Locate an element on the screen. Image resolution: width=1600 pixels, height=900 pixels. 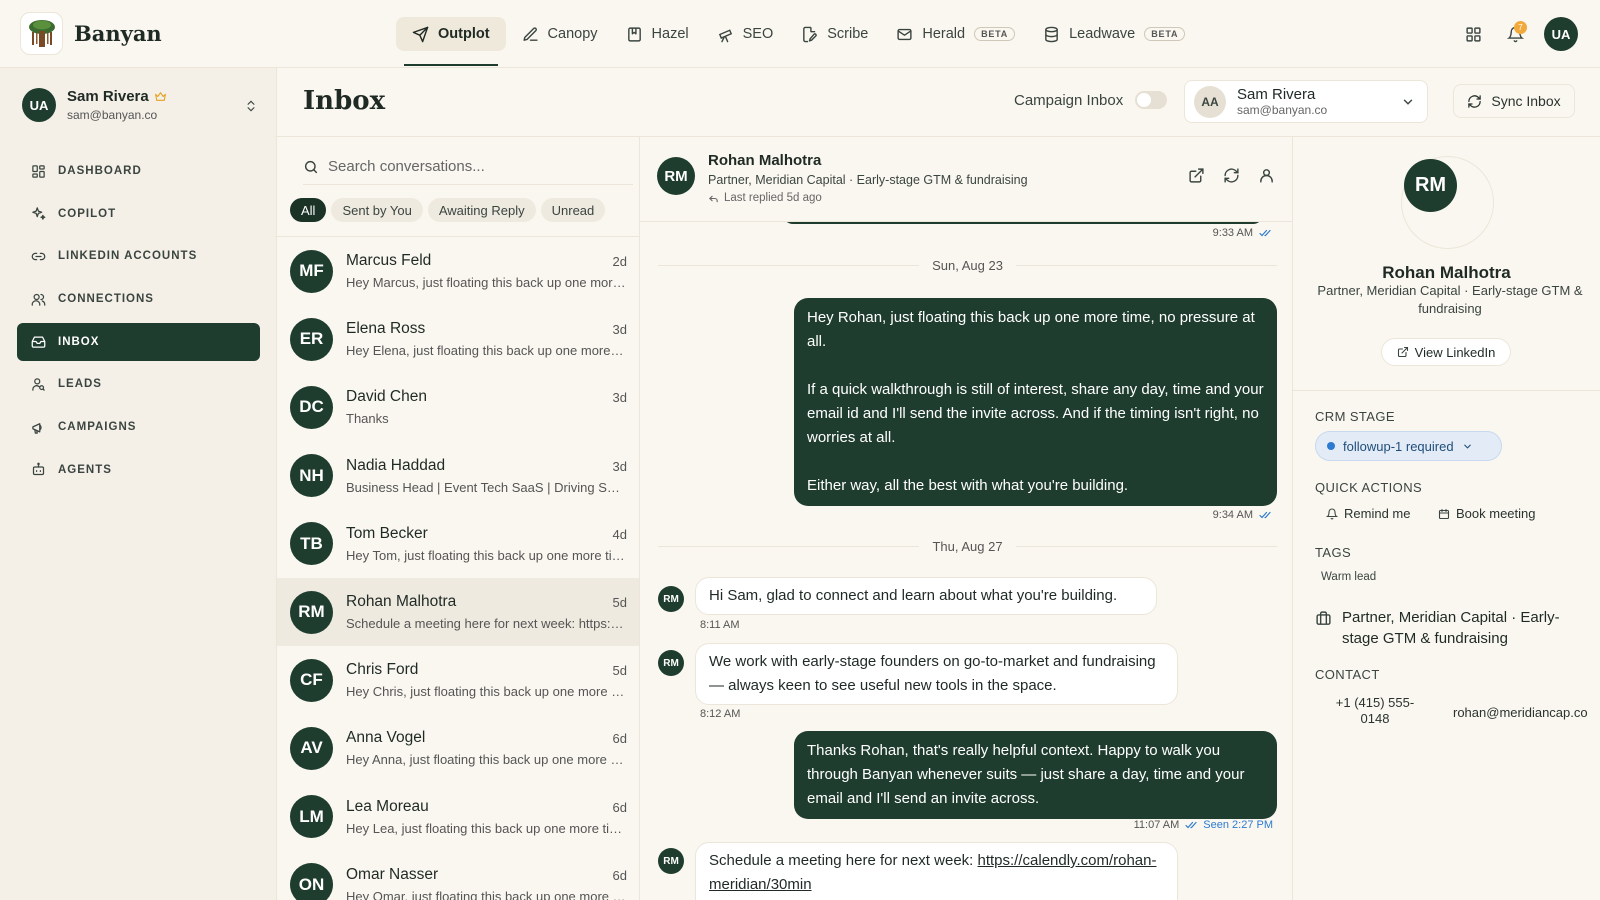
crm-stage-select: followup-1 required is located at coordinates (1408, 446).